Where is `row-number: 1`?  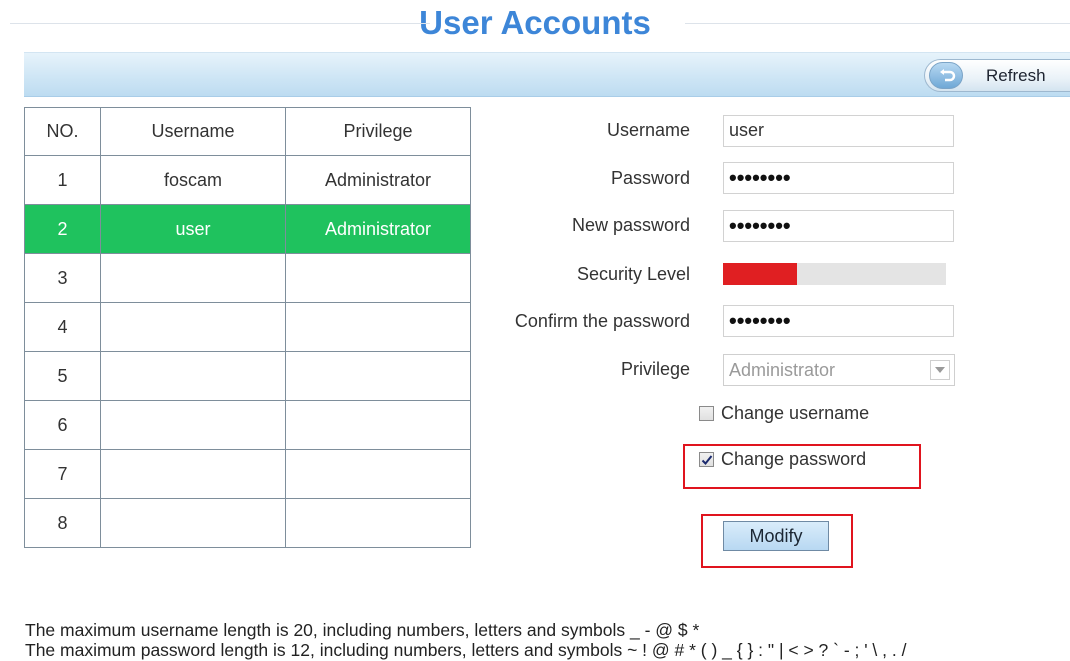 row-number: 1 is located at coordinates (62, 180).